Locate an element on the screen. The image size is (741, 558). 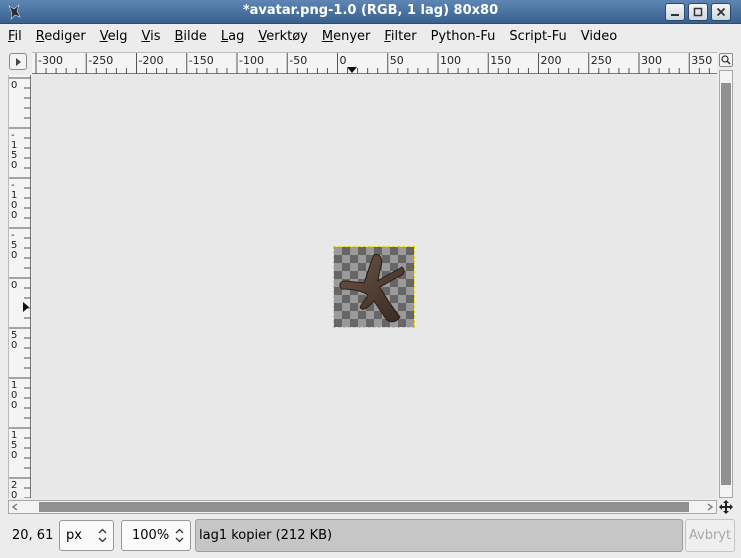
cancel-button: Avbryt is located at coordinates (710, 535).